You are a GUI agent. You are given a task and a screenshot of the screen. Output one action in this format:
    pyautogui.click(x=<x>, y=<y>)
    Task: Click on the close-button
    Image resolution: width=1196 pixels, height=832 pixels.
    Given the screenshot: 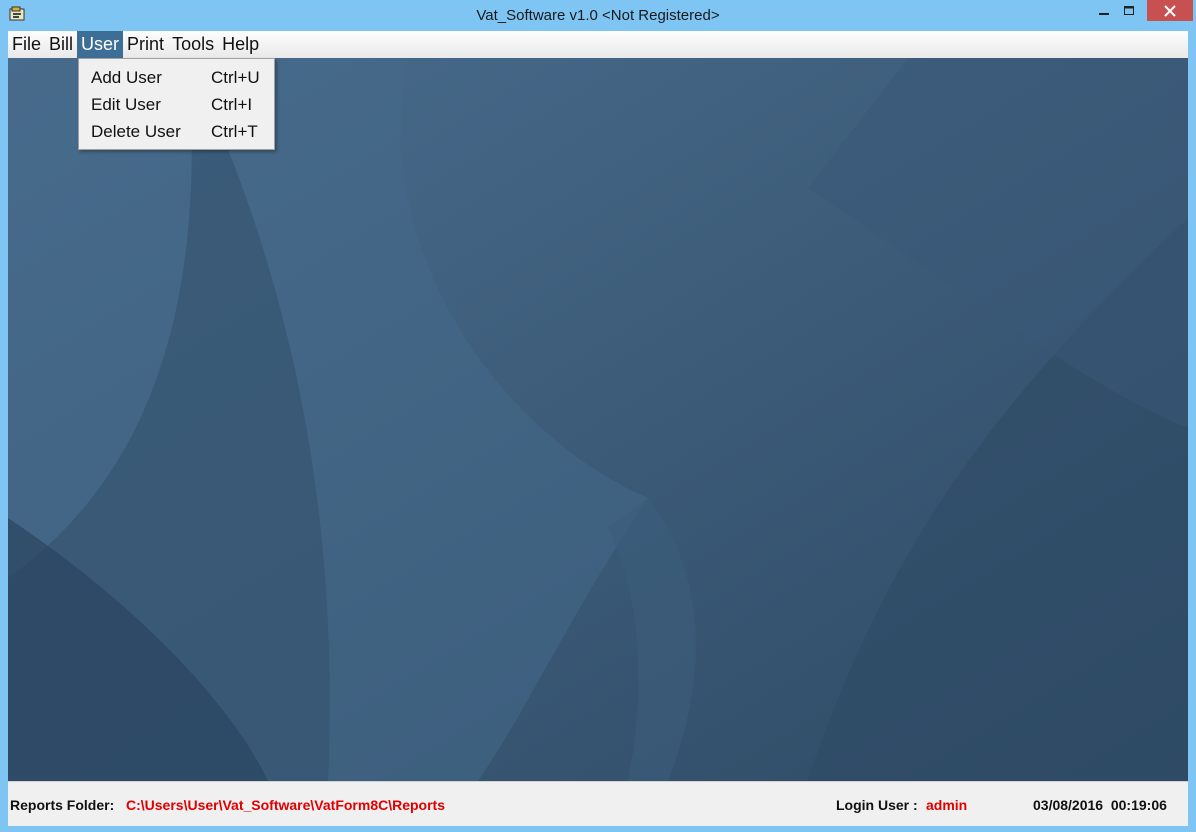 What is the action you would take?
    pyautogui.click(x=1170, y=10)
    